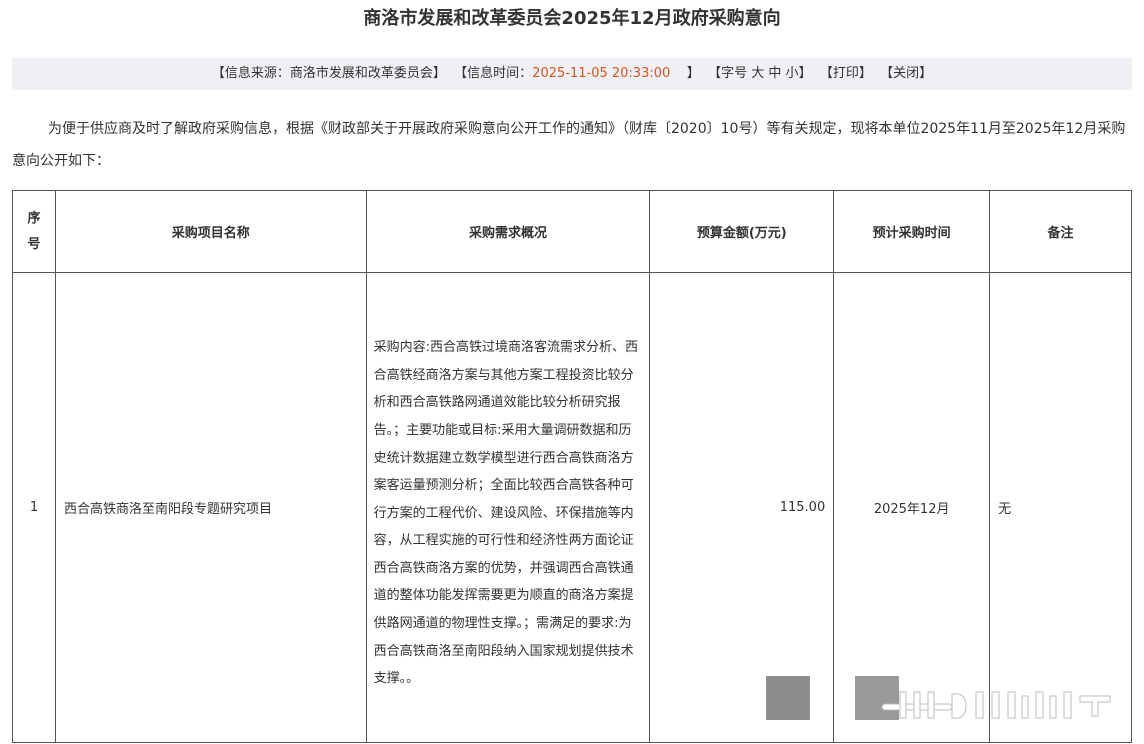  Describe the element at coordinates (1060, 507) in the screenshot. I see `cell-note: 无` at that location.